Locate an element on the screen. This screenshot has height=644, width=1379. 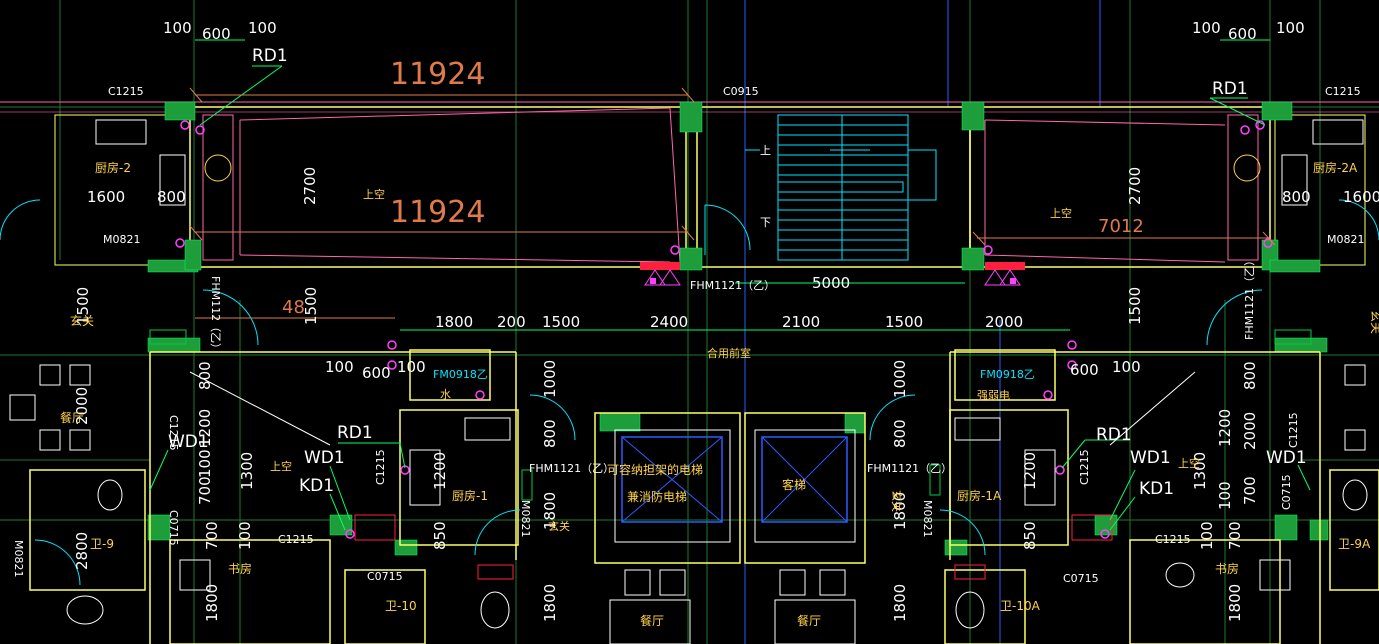
win-c0715-l: C0715 is located at coordinates (385, 576).